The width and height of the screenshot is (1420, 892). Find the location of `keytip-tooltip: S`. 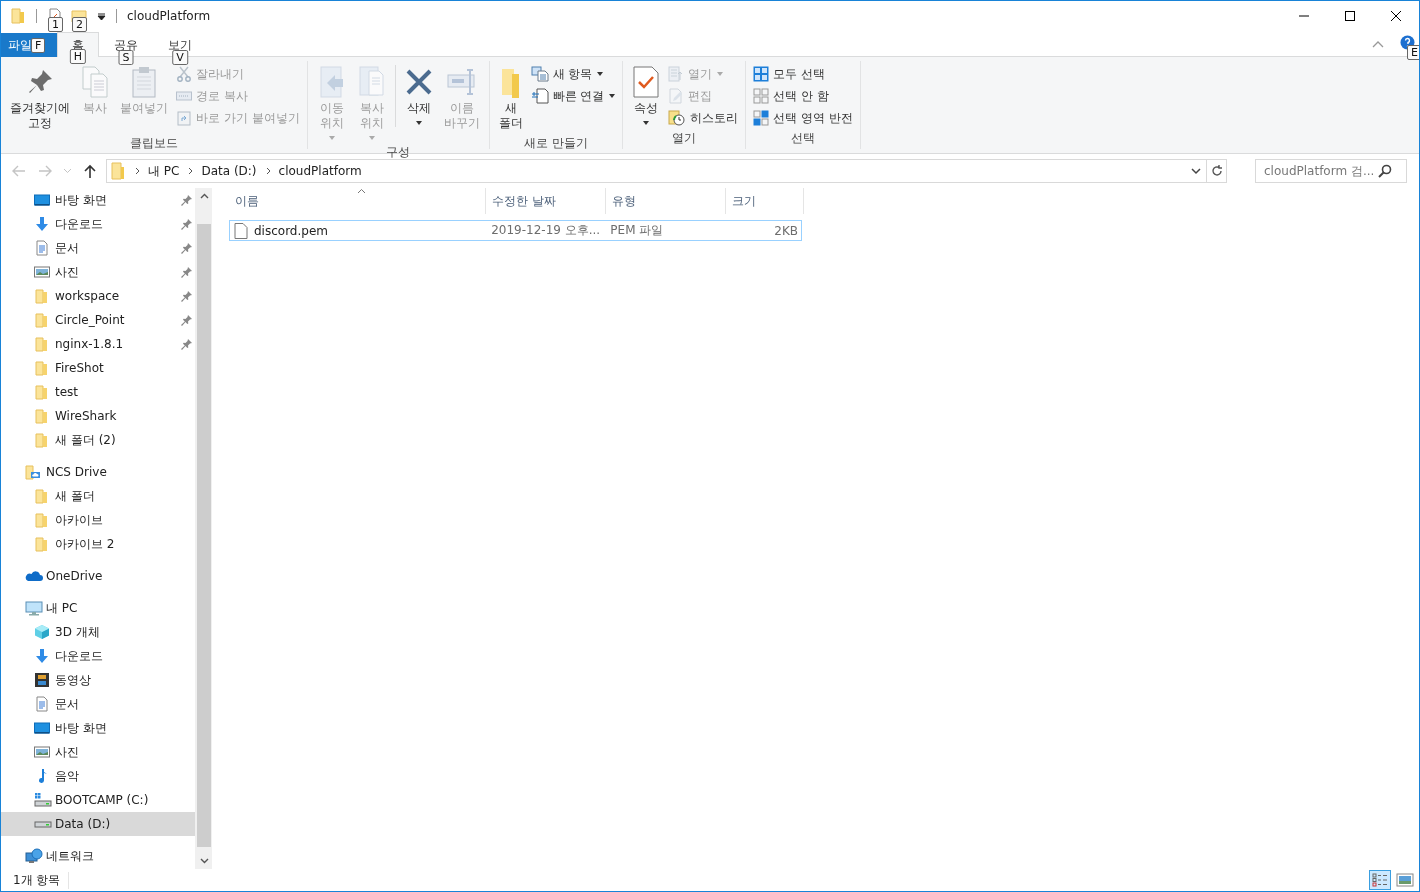

keytip-tooltip: S is located at coordinates (126, 57).